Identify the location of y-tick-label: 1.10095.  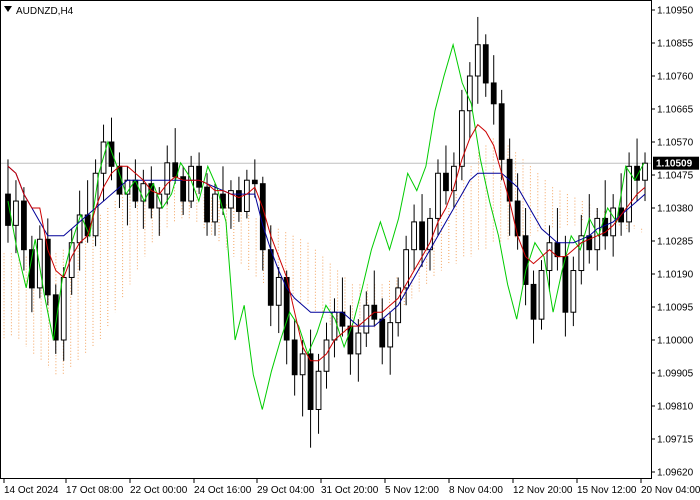
(675, 308).